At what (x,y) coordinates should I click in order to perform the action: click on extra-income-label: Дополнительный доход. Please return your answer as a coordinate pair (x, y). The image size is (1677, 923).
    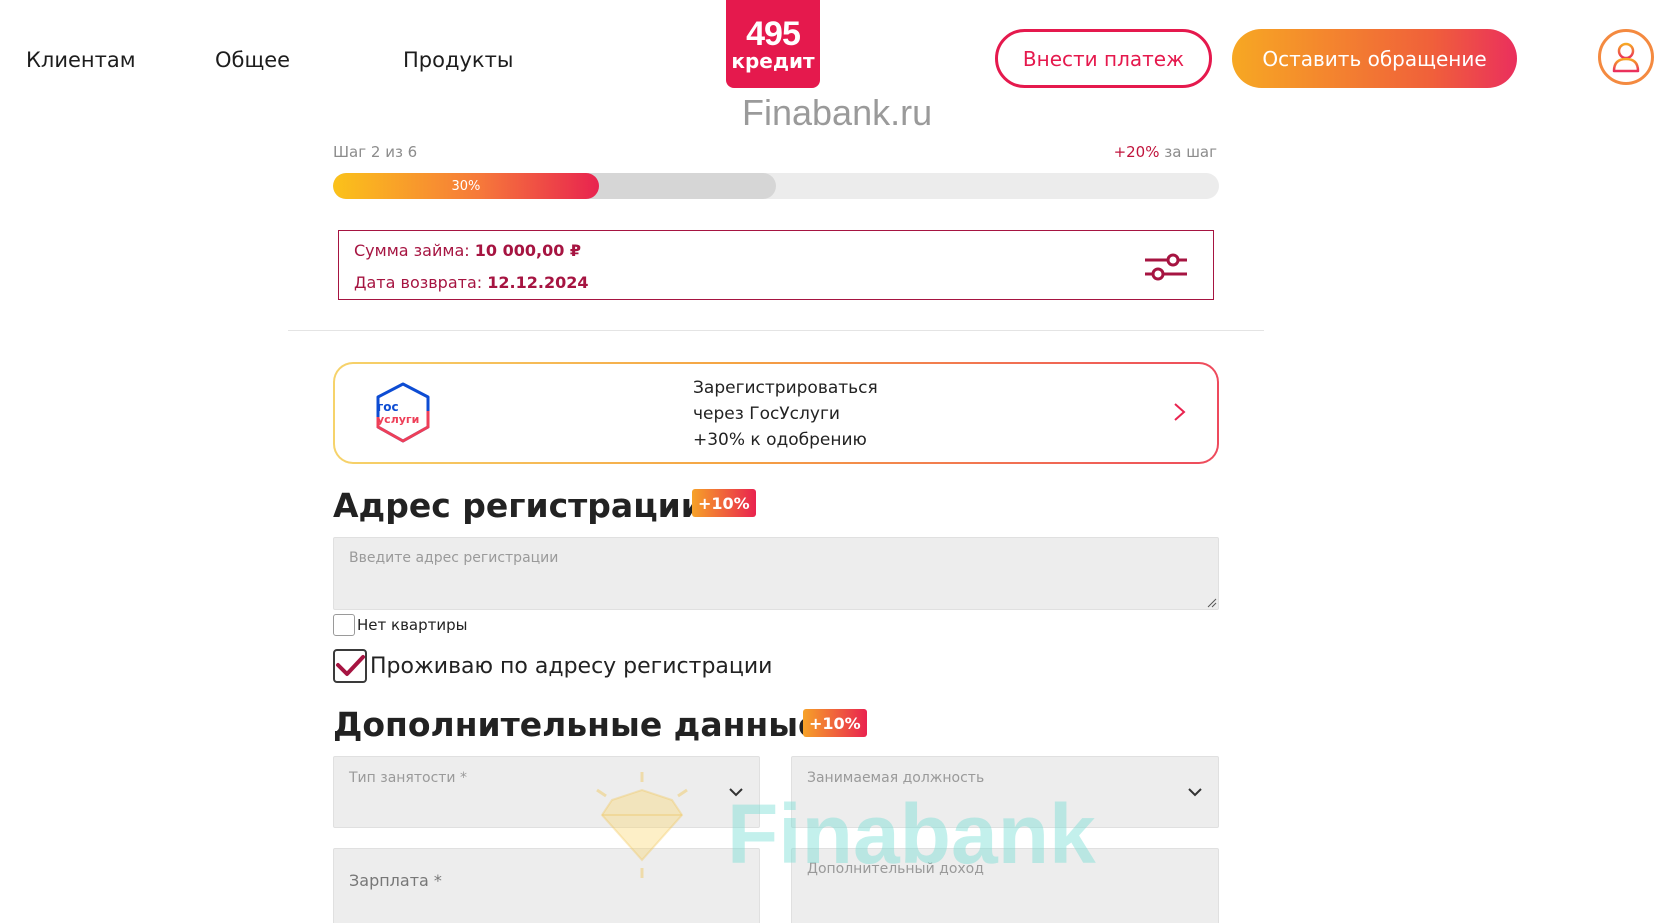
    Looking at the image, I should click on (895, 869).